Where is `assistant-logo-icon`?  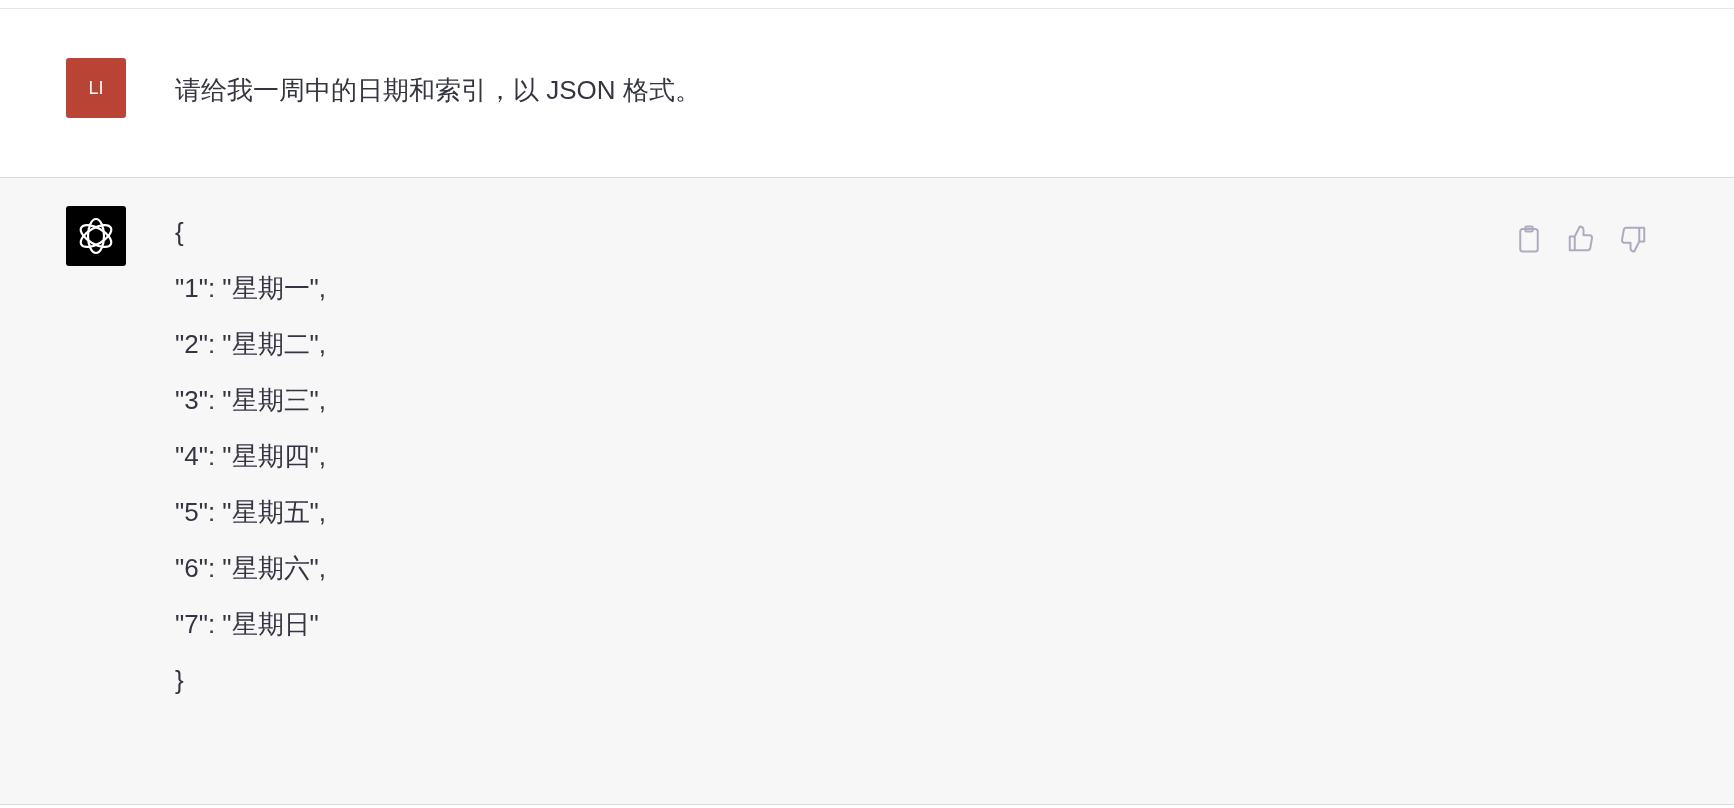 assistant-logo-icon is located at coordinates (96, 236).